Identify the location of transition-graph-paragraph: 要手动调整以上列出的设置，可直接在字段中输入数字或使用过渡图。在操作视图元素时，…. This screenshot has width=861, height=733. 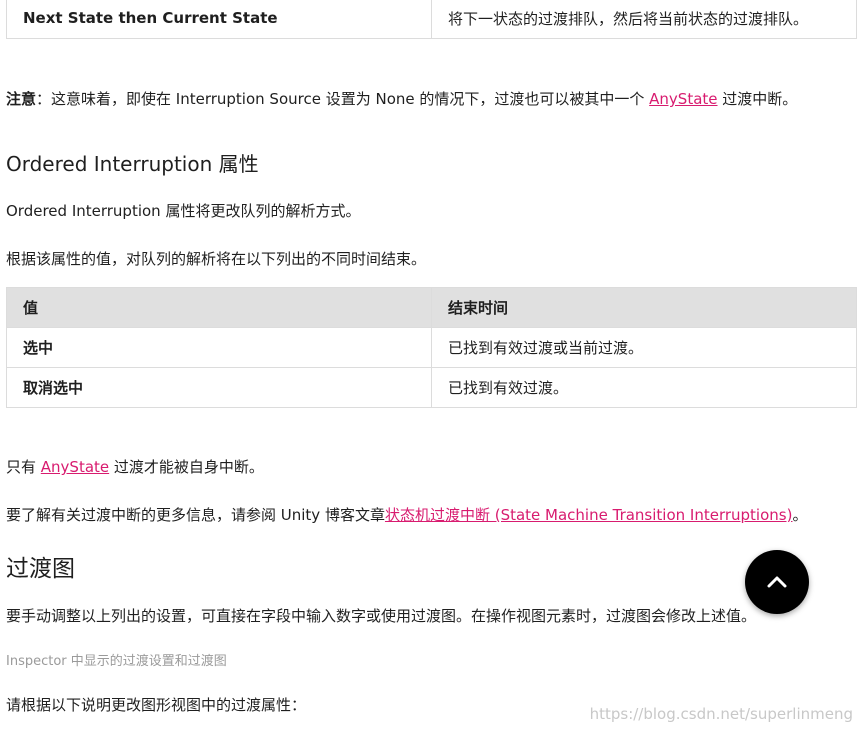
(381, 616).